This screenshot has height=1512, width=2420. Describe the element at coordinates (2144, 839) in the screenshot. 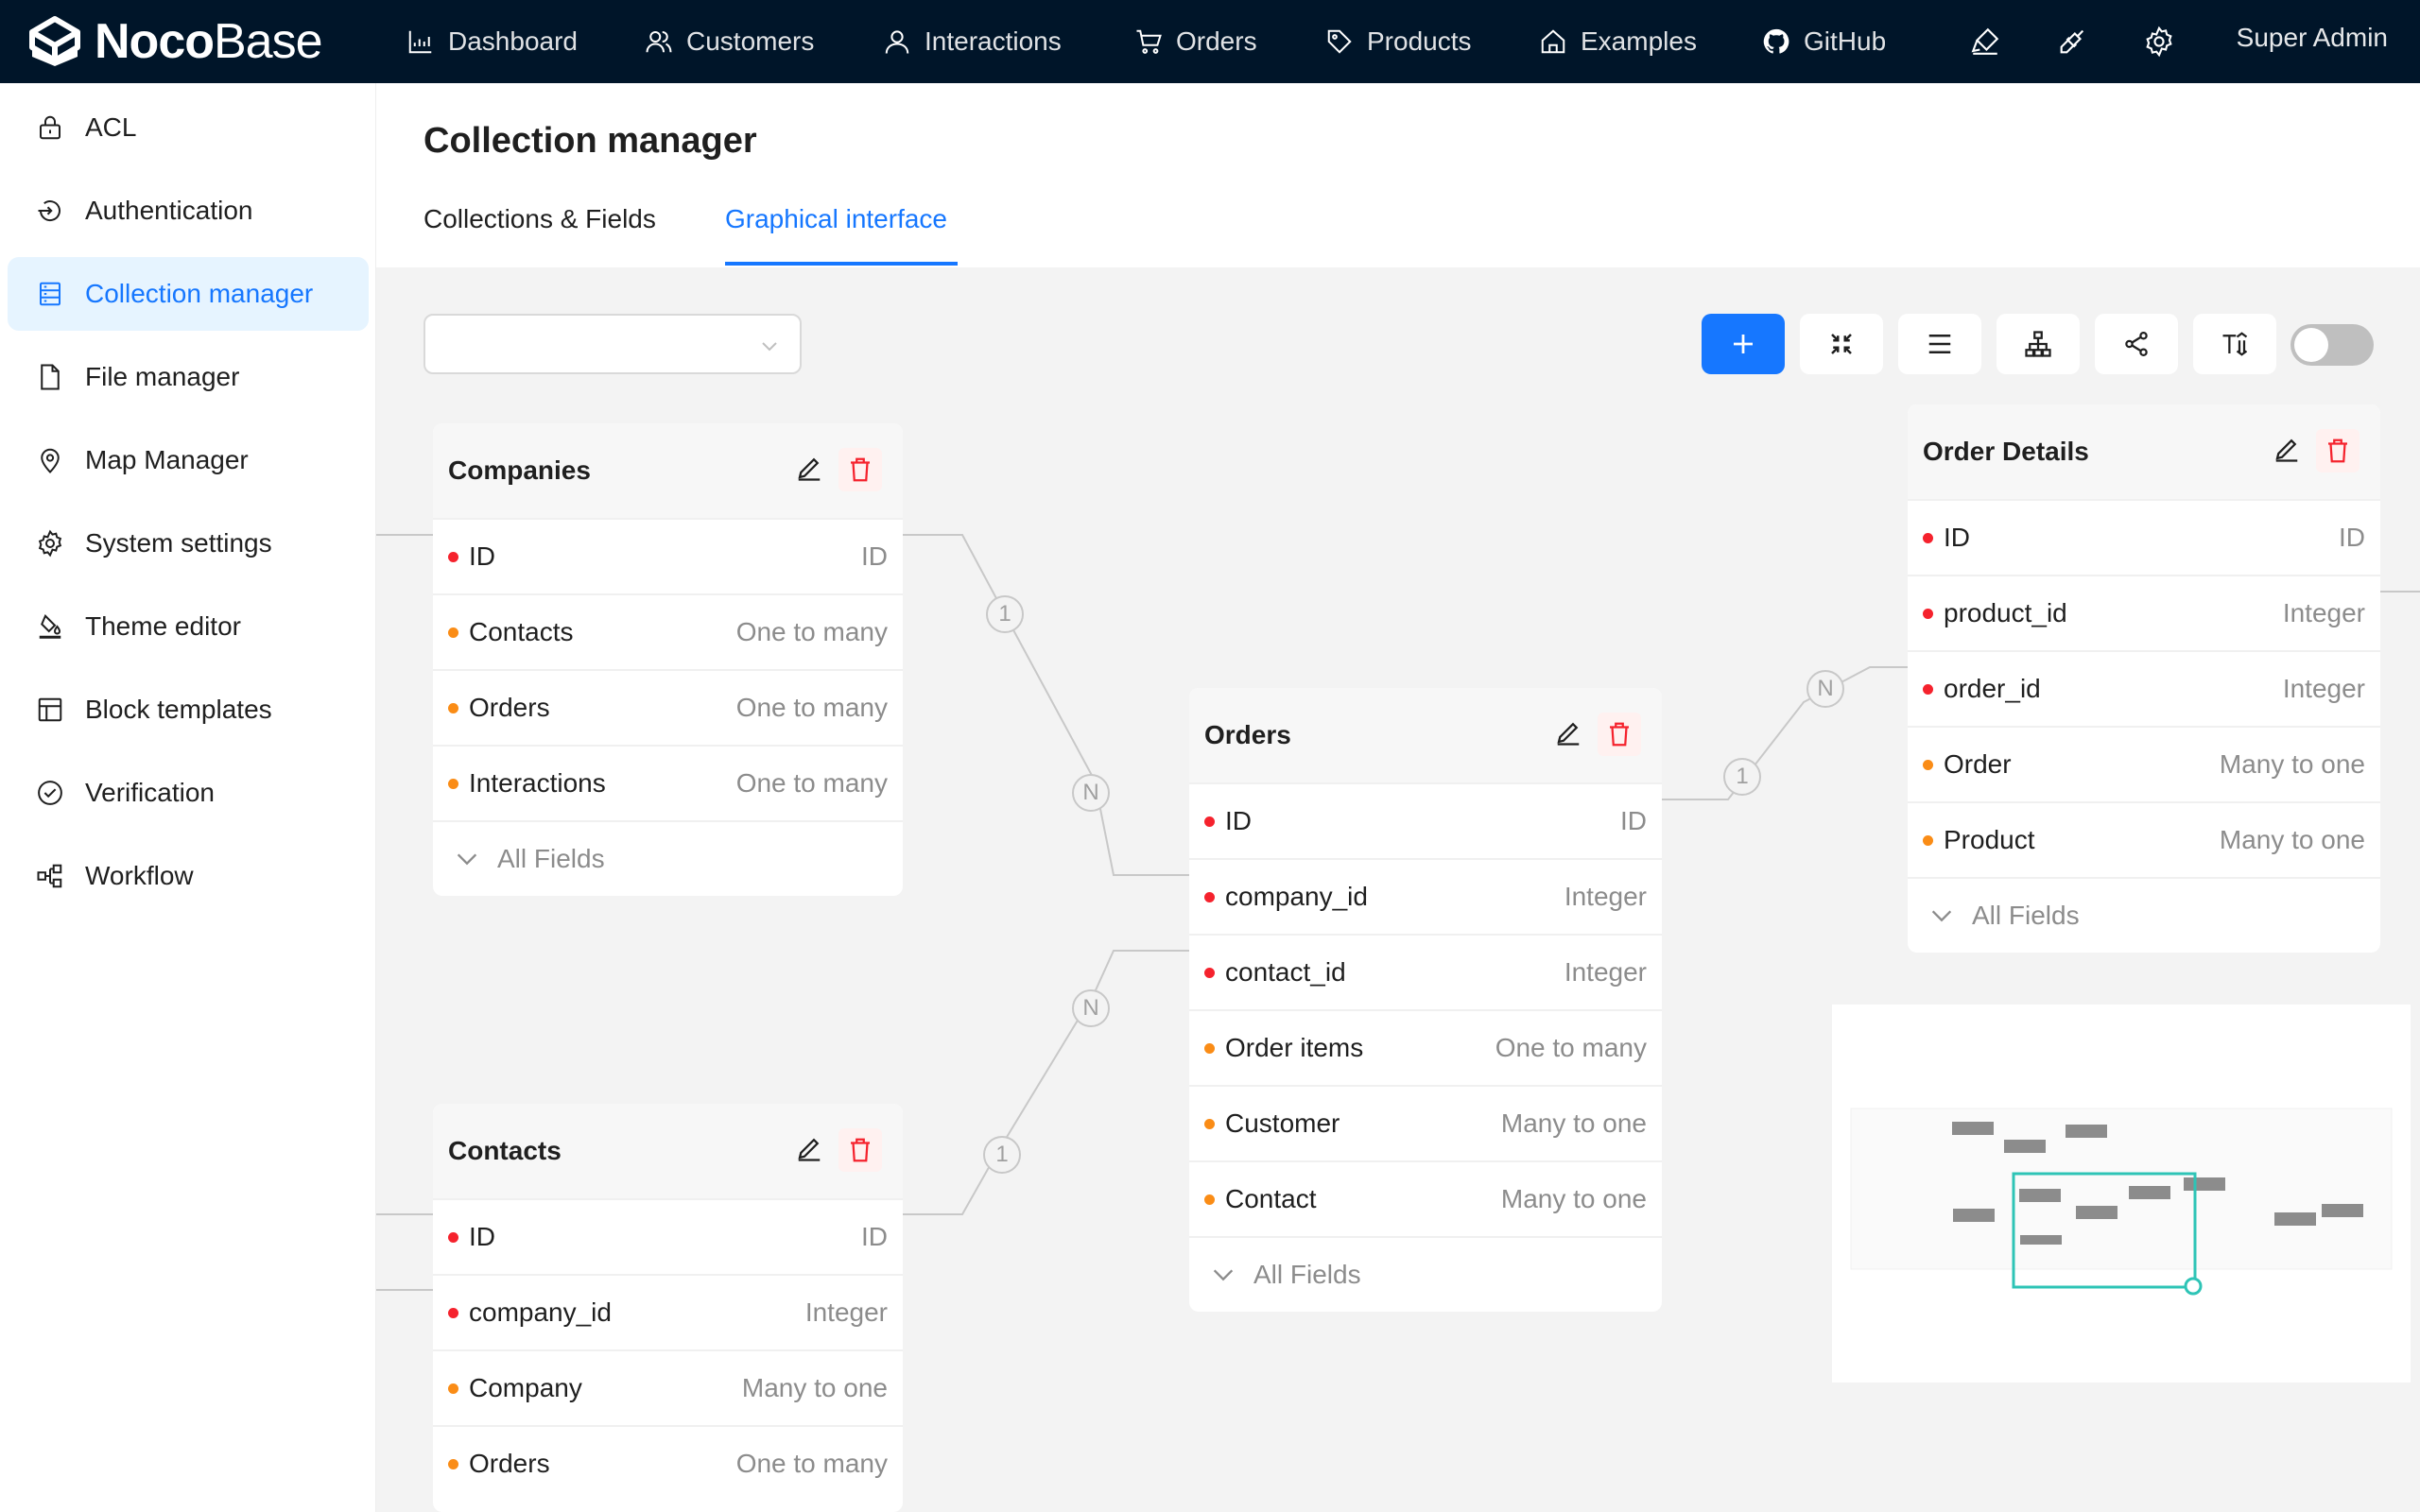

I see `field-row: Product Many to one` at that location.